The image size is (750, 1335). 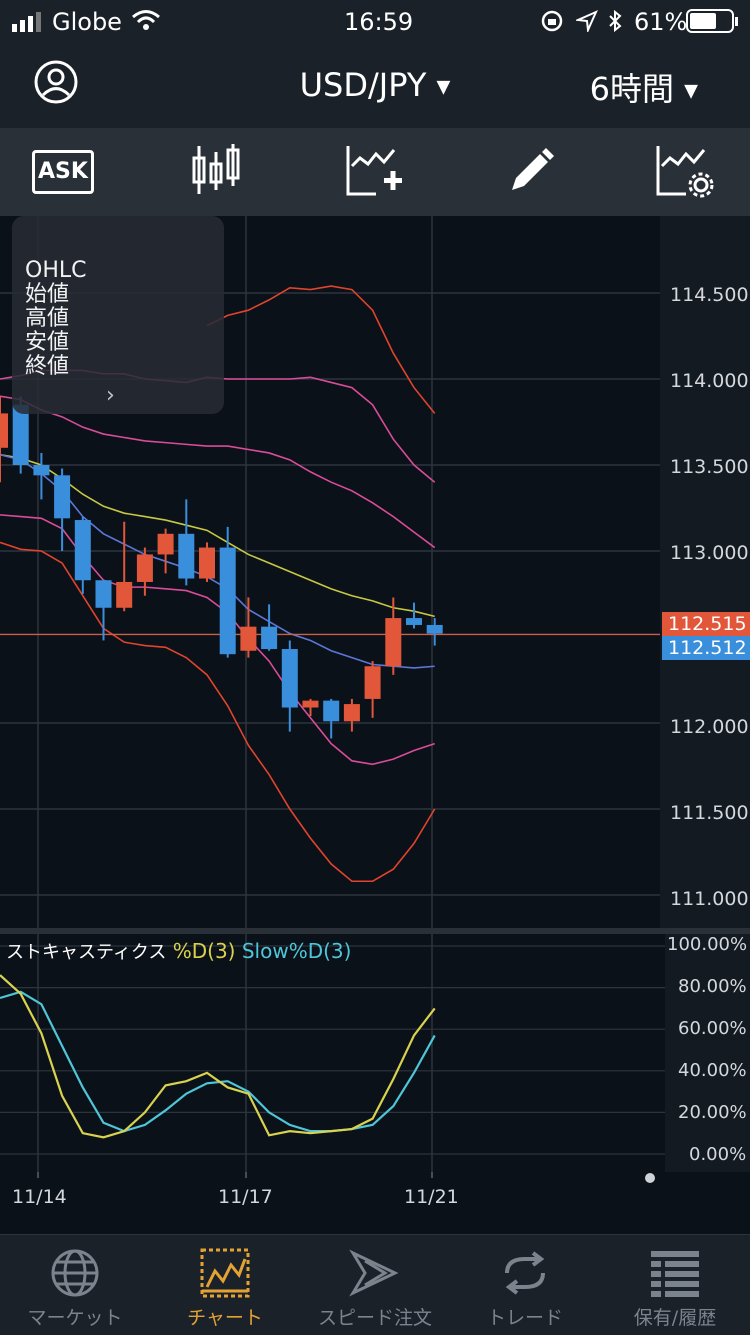 What do you see at coordinates (47, 318) in the screenshot?
I see `ohlc-high: 高値` at bounding box center [47, 318].